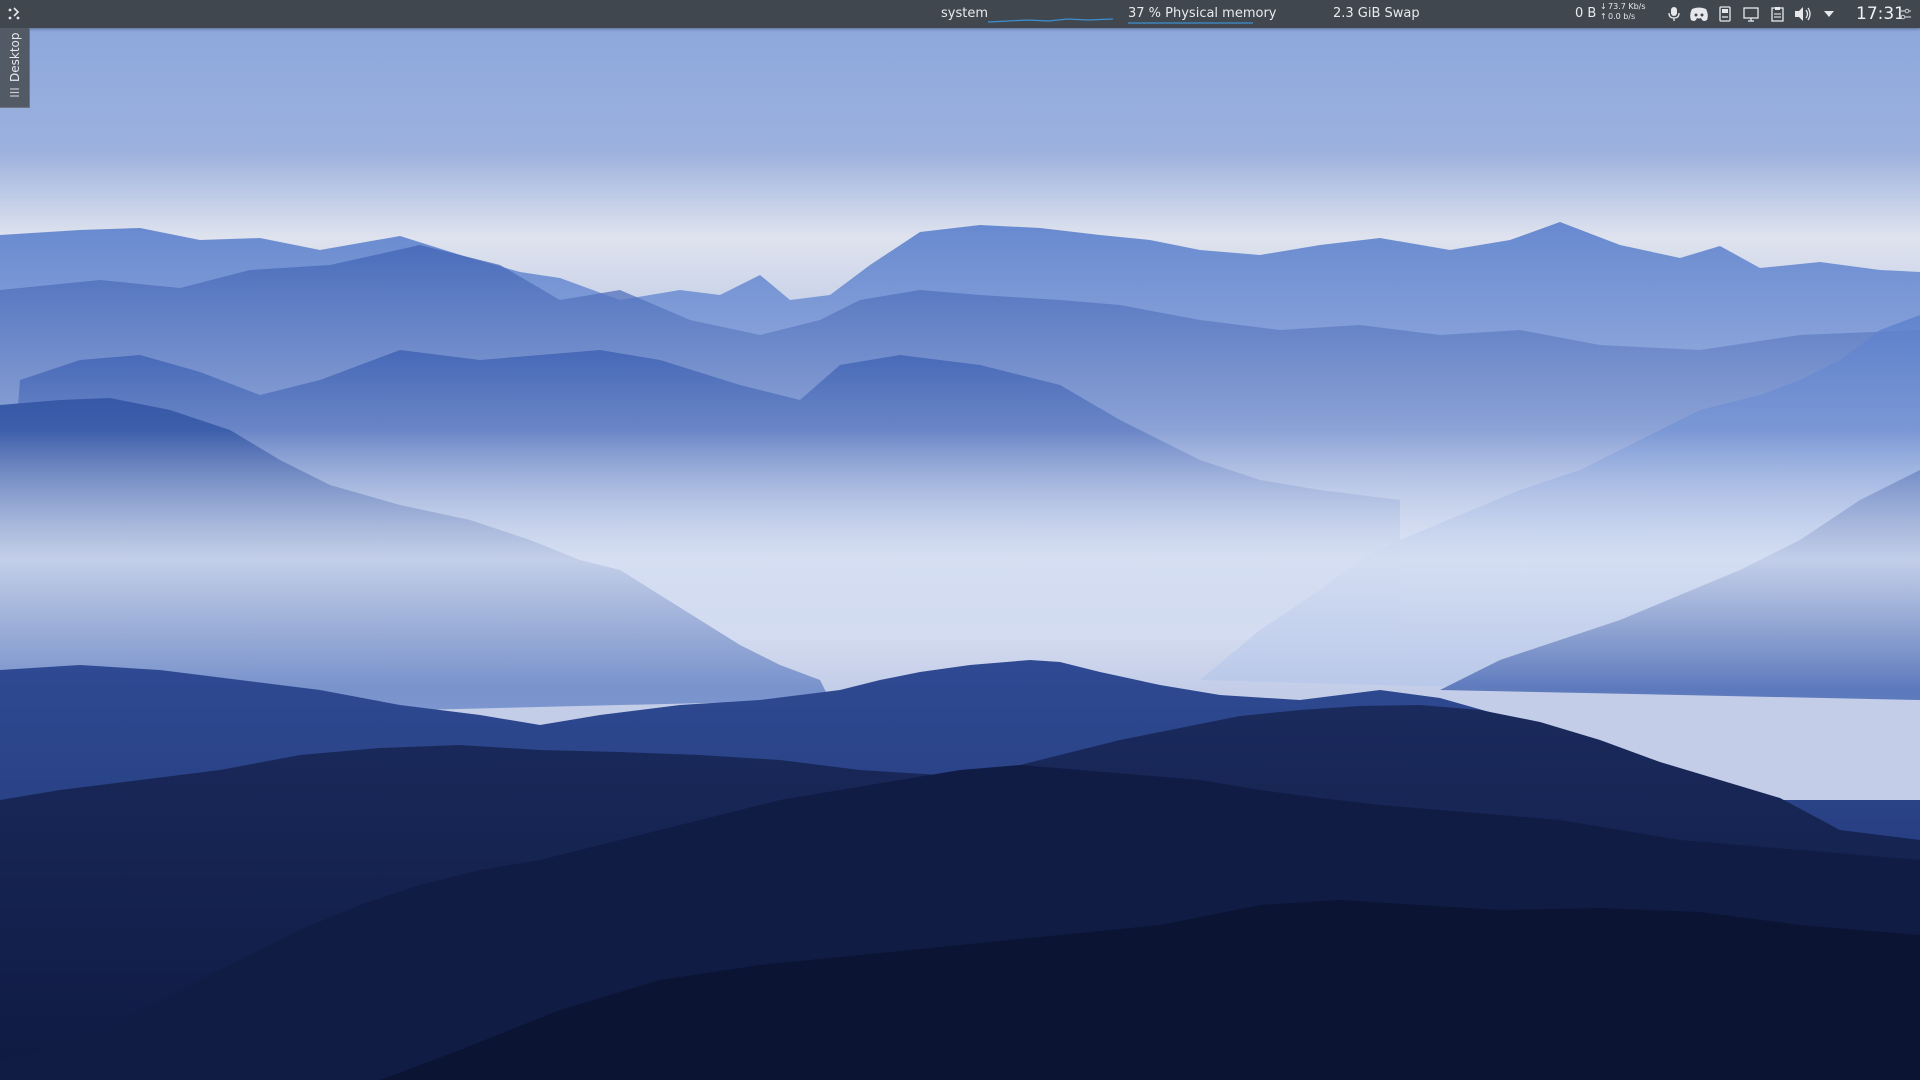 This screenshot has width=1920, height=1080. I want to click on upload-speed: 0.0 b/s, so click(1622, 16).